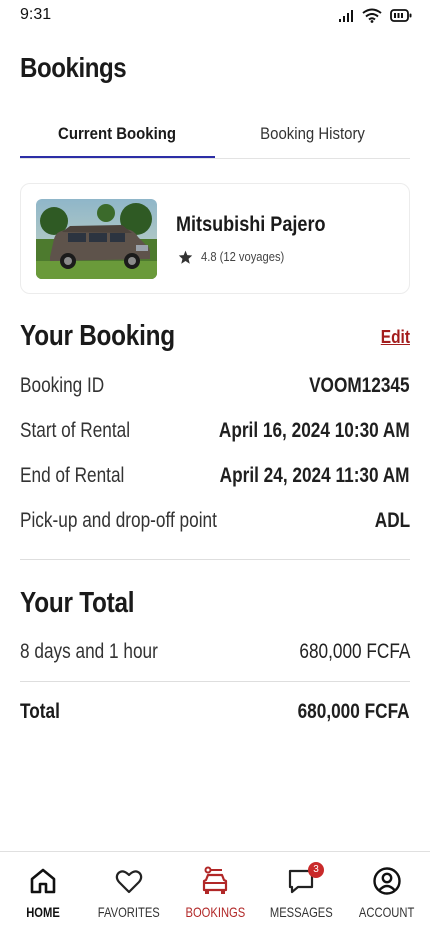 Image resolution: width=430 pixels, height=932 pixels. I want to click on row-value: VOOM12345, so click(359, 385).